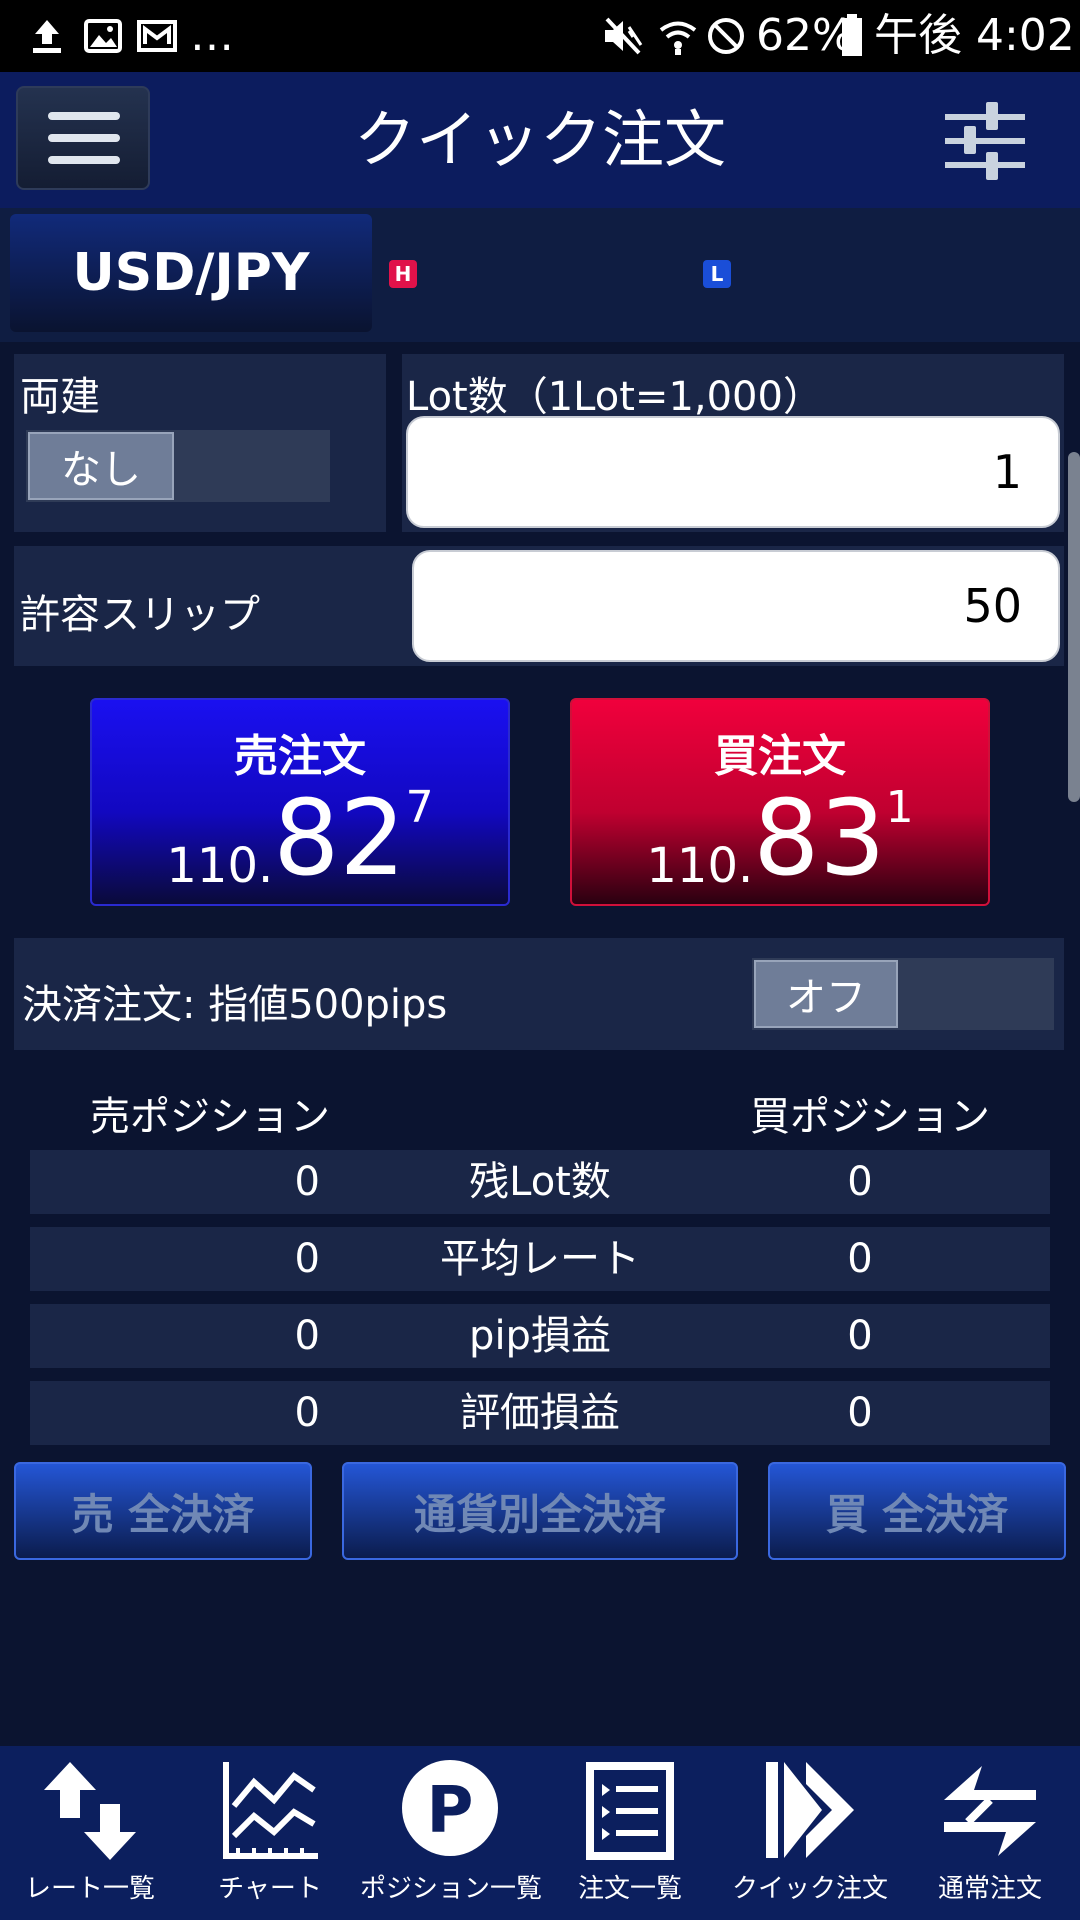 Image resolution: width=1080 pixels, height=1920 pixels. Describe the element at coordinates (163, 1511) in the screenshot. I see `sell-settle-all-button: 売 全決済` at that location.